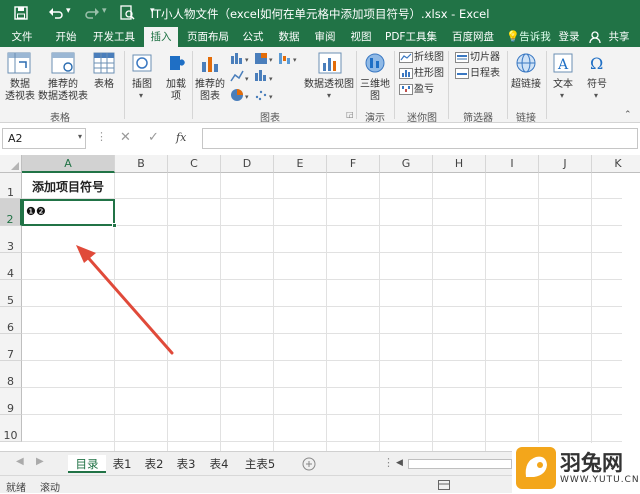  What do you see at coordinates (406, 73) in the screenshot?
I see `sparkline-column-icon` at bounding box center [406, 73].